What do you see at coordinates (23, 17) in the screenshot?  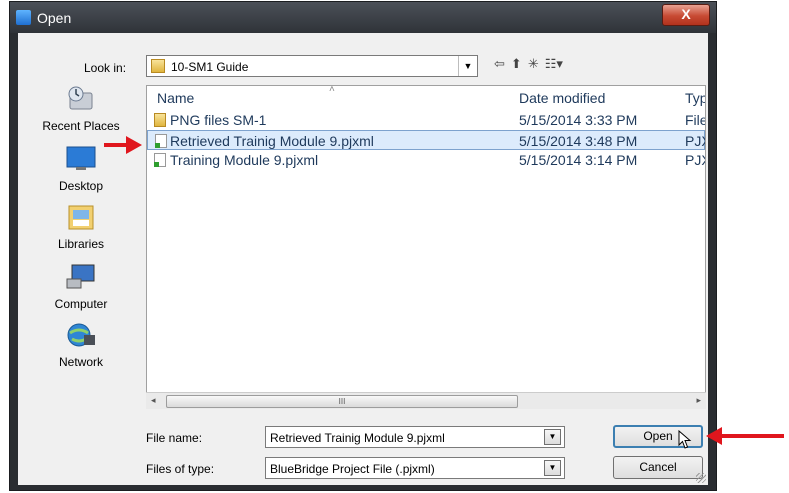 I see `app-icon` at bounding box center [23, 17].